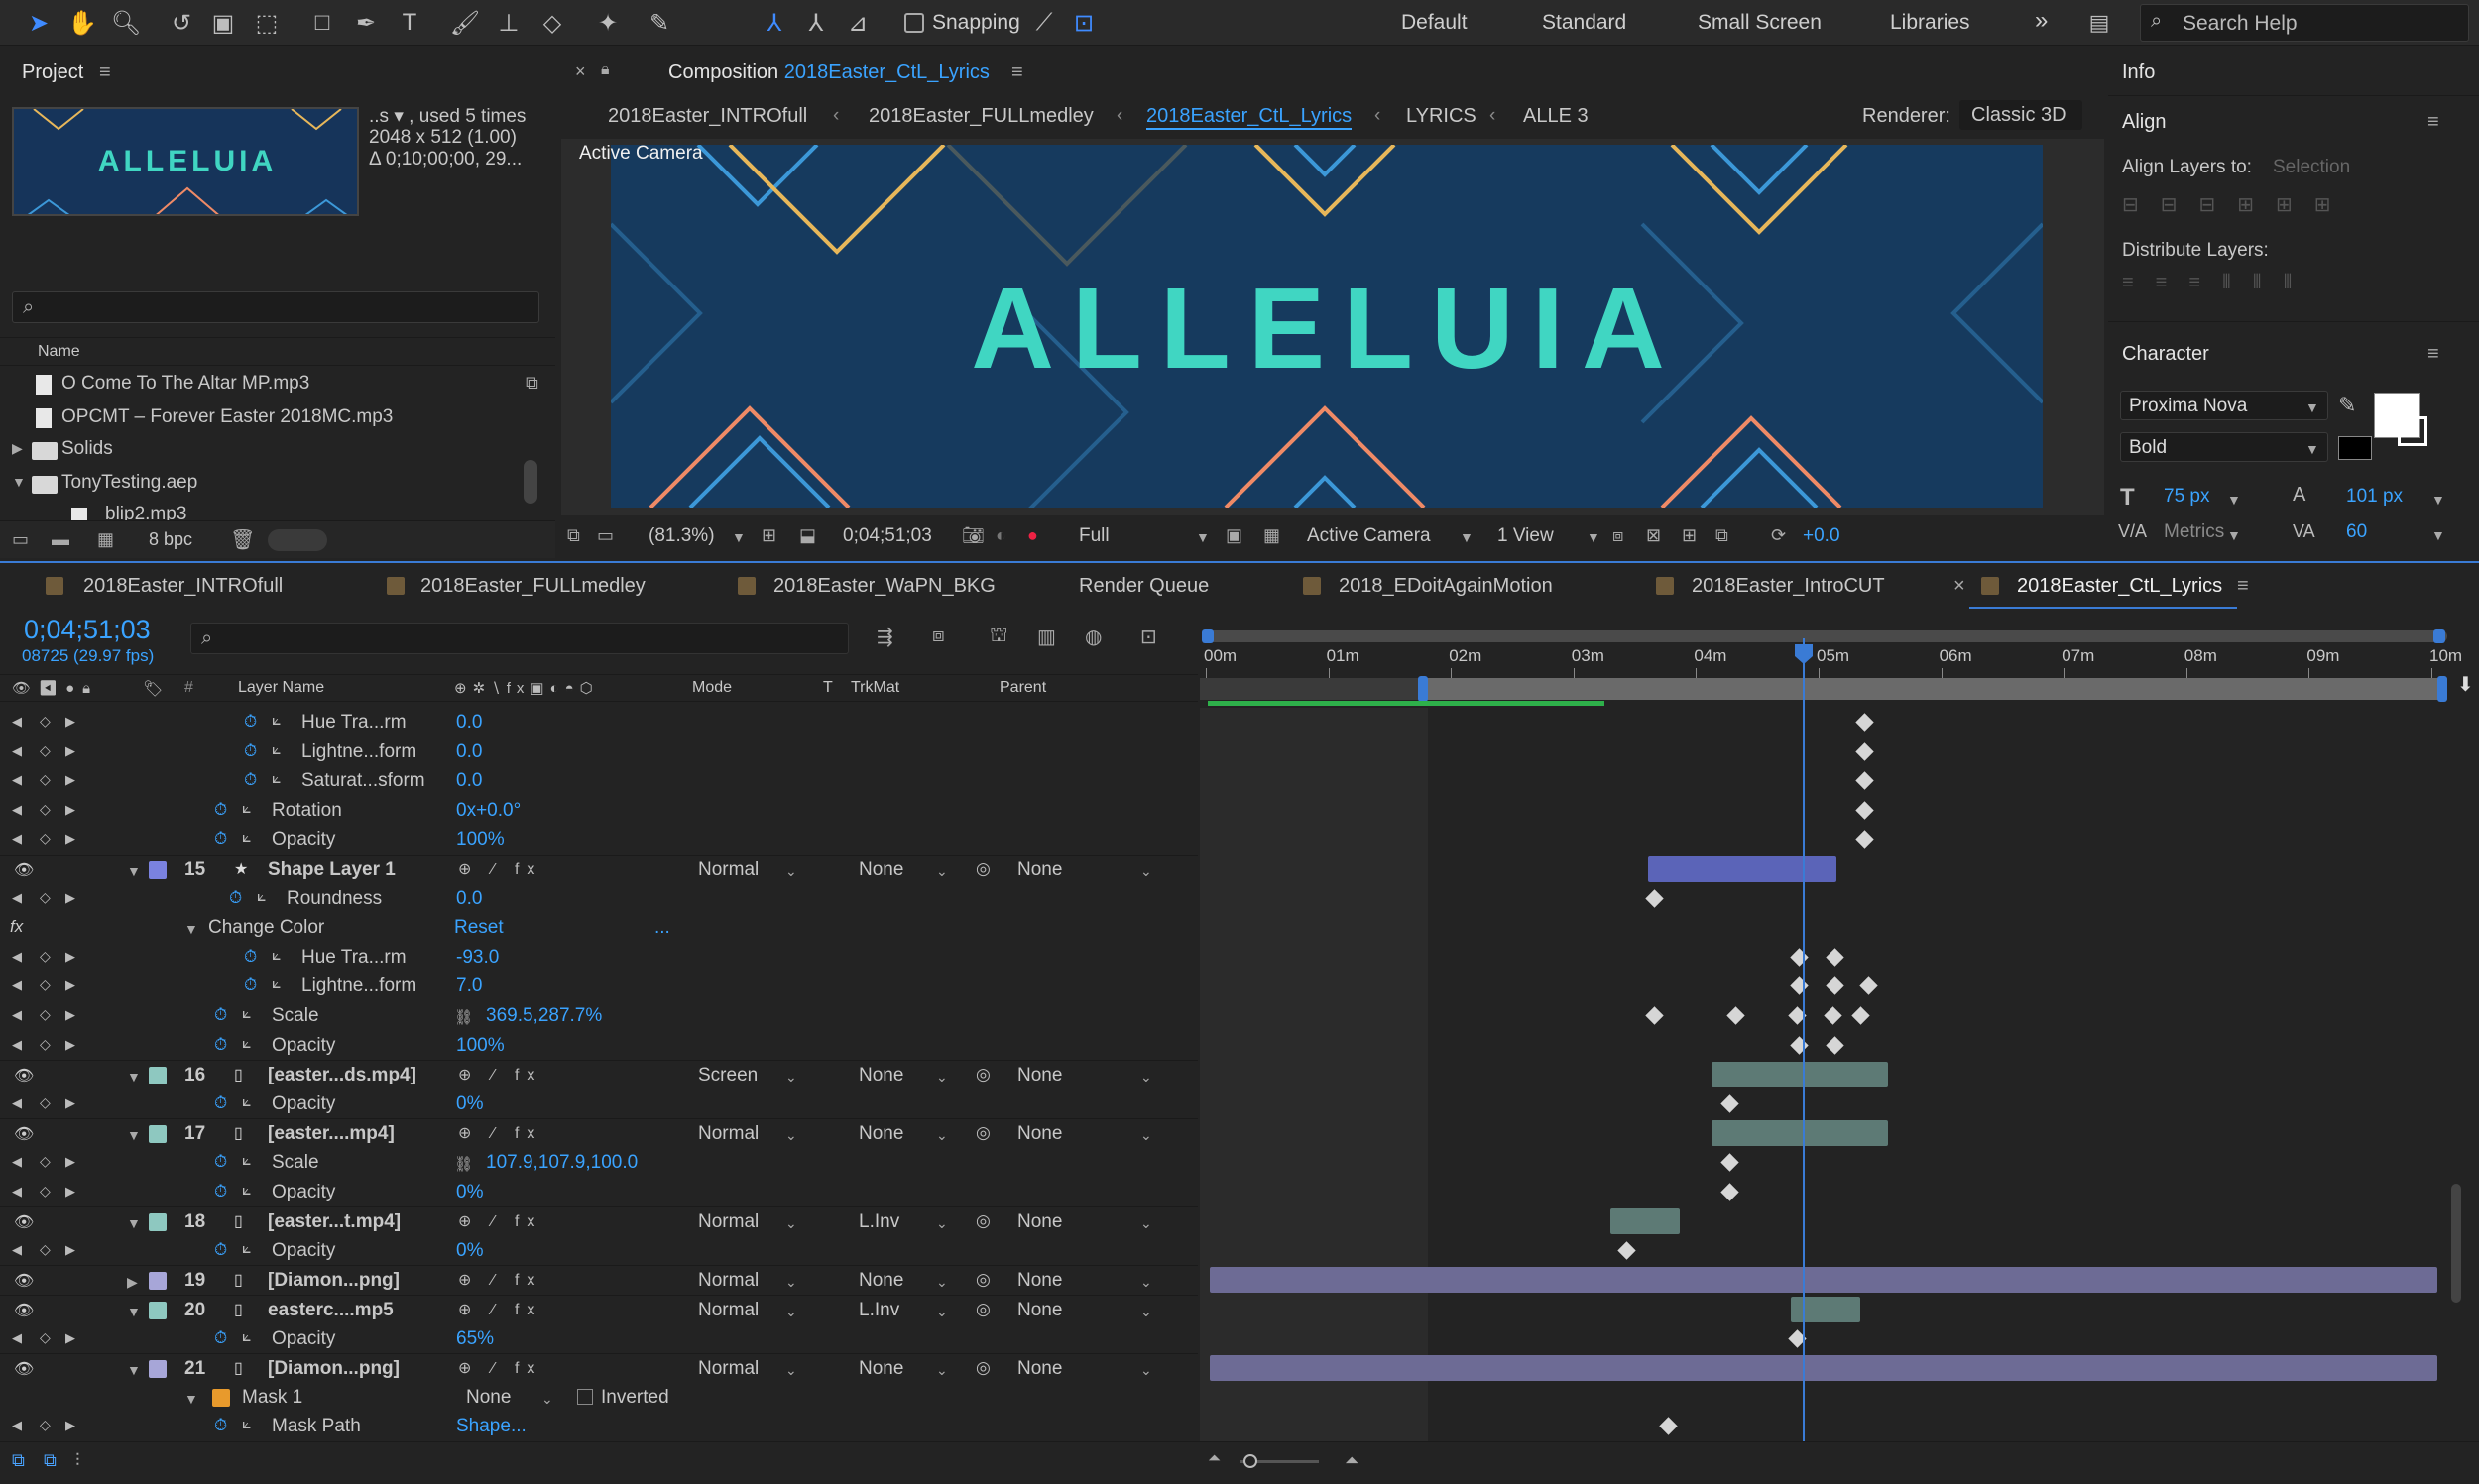 This screenshot has height=1484, width=2479. What do you see at coordinates (129, 483) in the screenshot?
I see `list-item: TonyTesting.aep` at bounding box center [129, 483].